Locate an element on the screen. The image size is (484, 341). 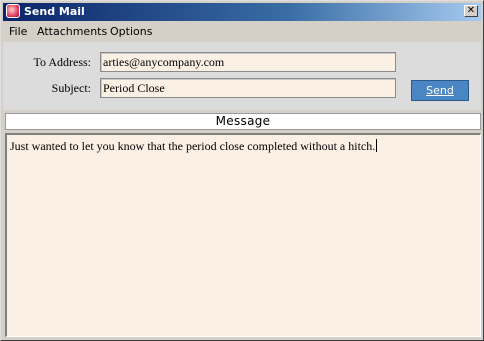
close-icon: ✕ is located at coordinates (471, 10).